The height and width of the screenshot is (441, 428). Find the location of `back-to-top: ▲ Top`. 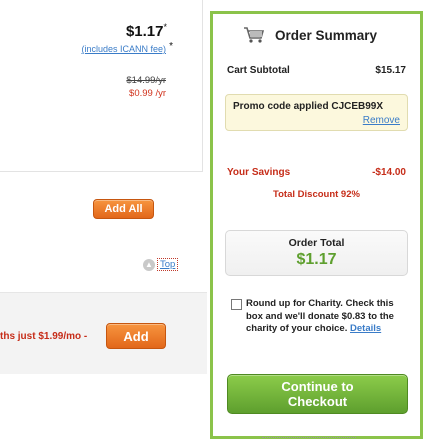

back-to-top: ▲ Top is located at coordinates (161, 264).